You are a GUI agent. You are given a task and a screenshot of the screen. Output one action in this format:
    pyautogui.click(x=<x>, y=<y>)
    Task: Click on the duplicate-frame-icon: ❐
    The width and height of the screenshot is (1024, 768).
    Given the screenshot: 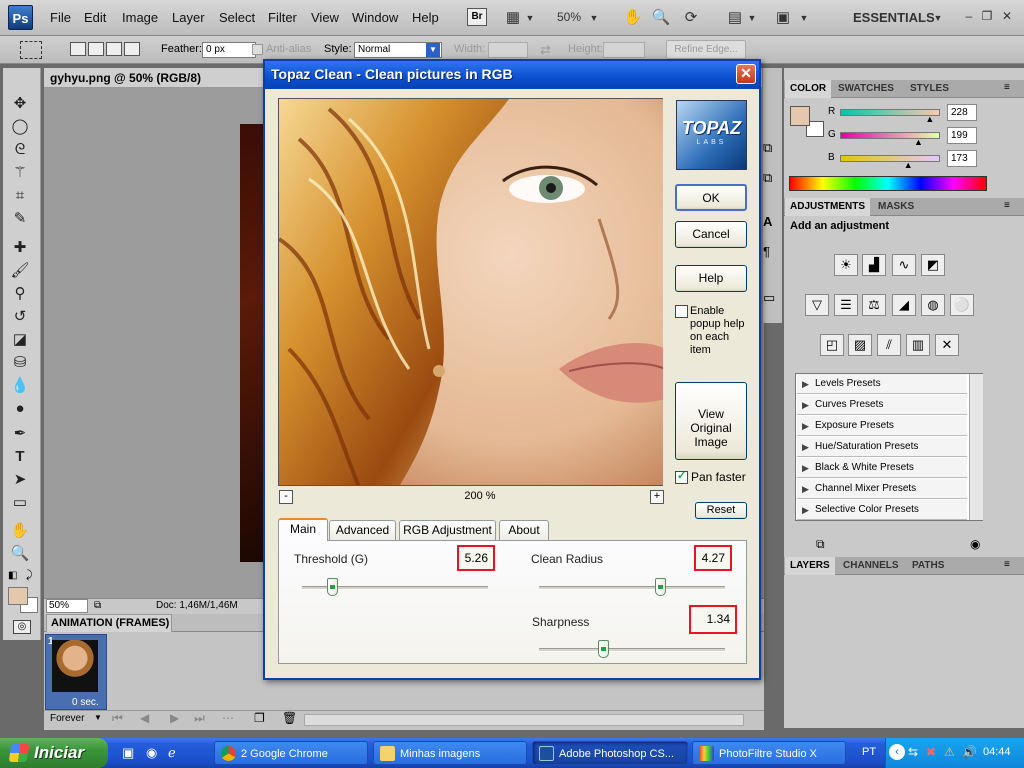 What is the action you would take?
    pyautogui.click(x=259, y=718)
    